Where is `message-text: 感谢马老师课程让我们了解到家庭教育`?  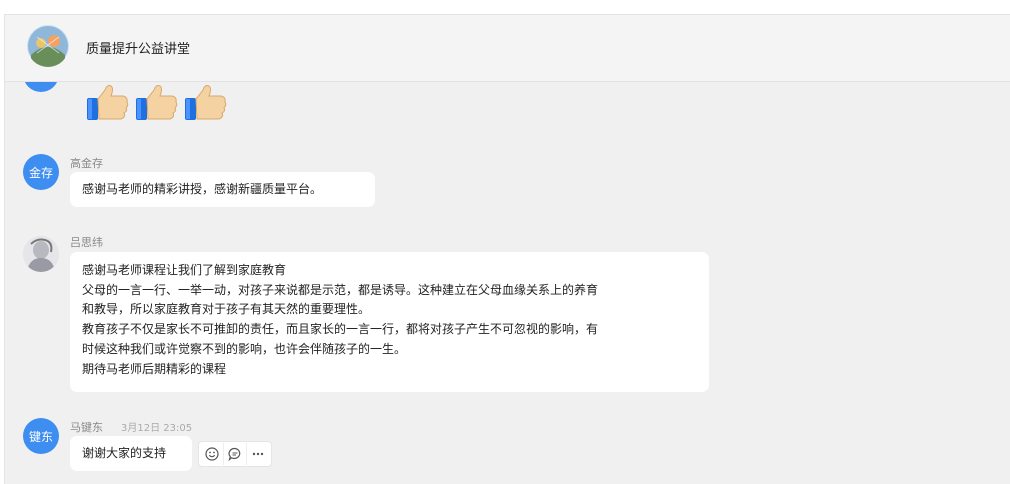 message-text: 感谢马老师课程让我们了解到家庭教育 is located at coordinates (184, 270).